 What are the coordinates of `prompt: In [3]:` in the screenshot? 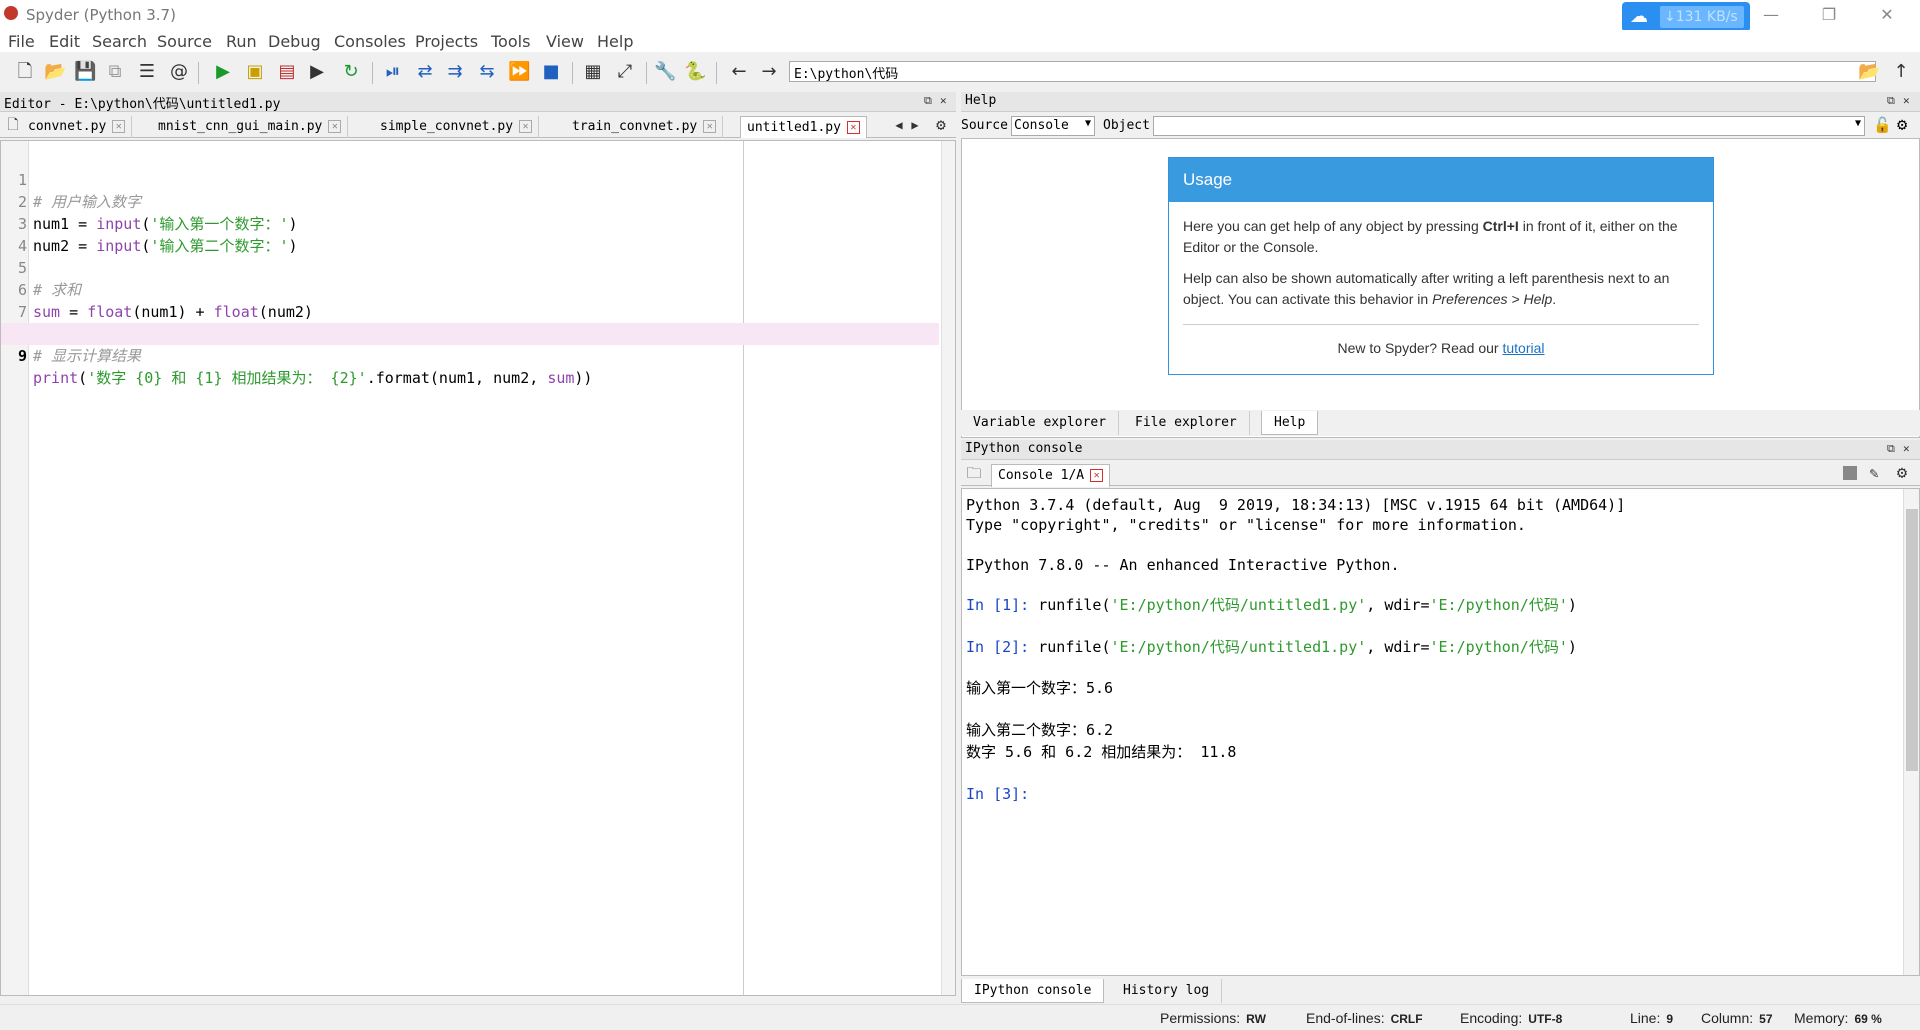 It's located at (998, 794).